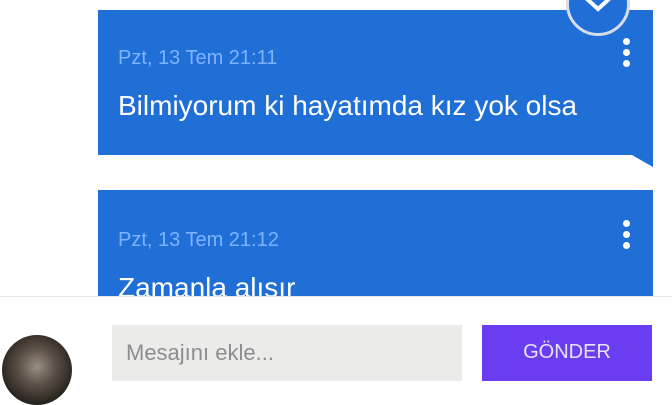 The image size is (672, 405). Describe the element at coordinates (348, 105) in the screenshot. I see `message-text: Bilmiyorum ki hayatımda kız yok olsa` at that location.